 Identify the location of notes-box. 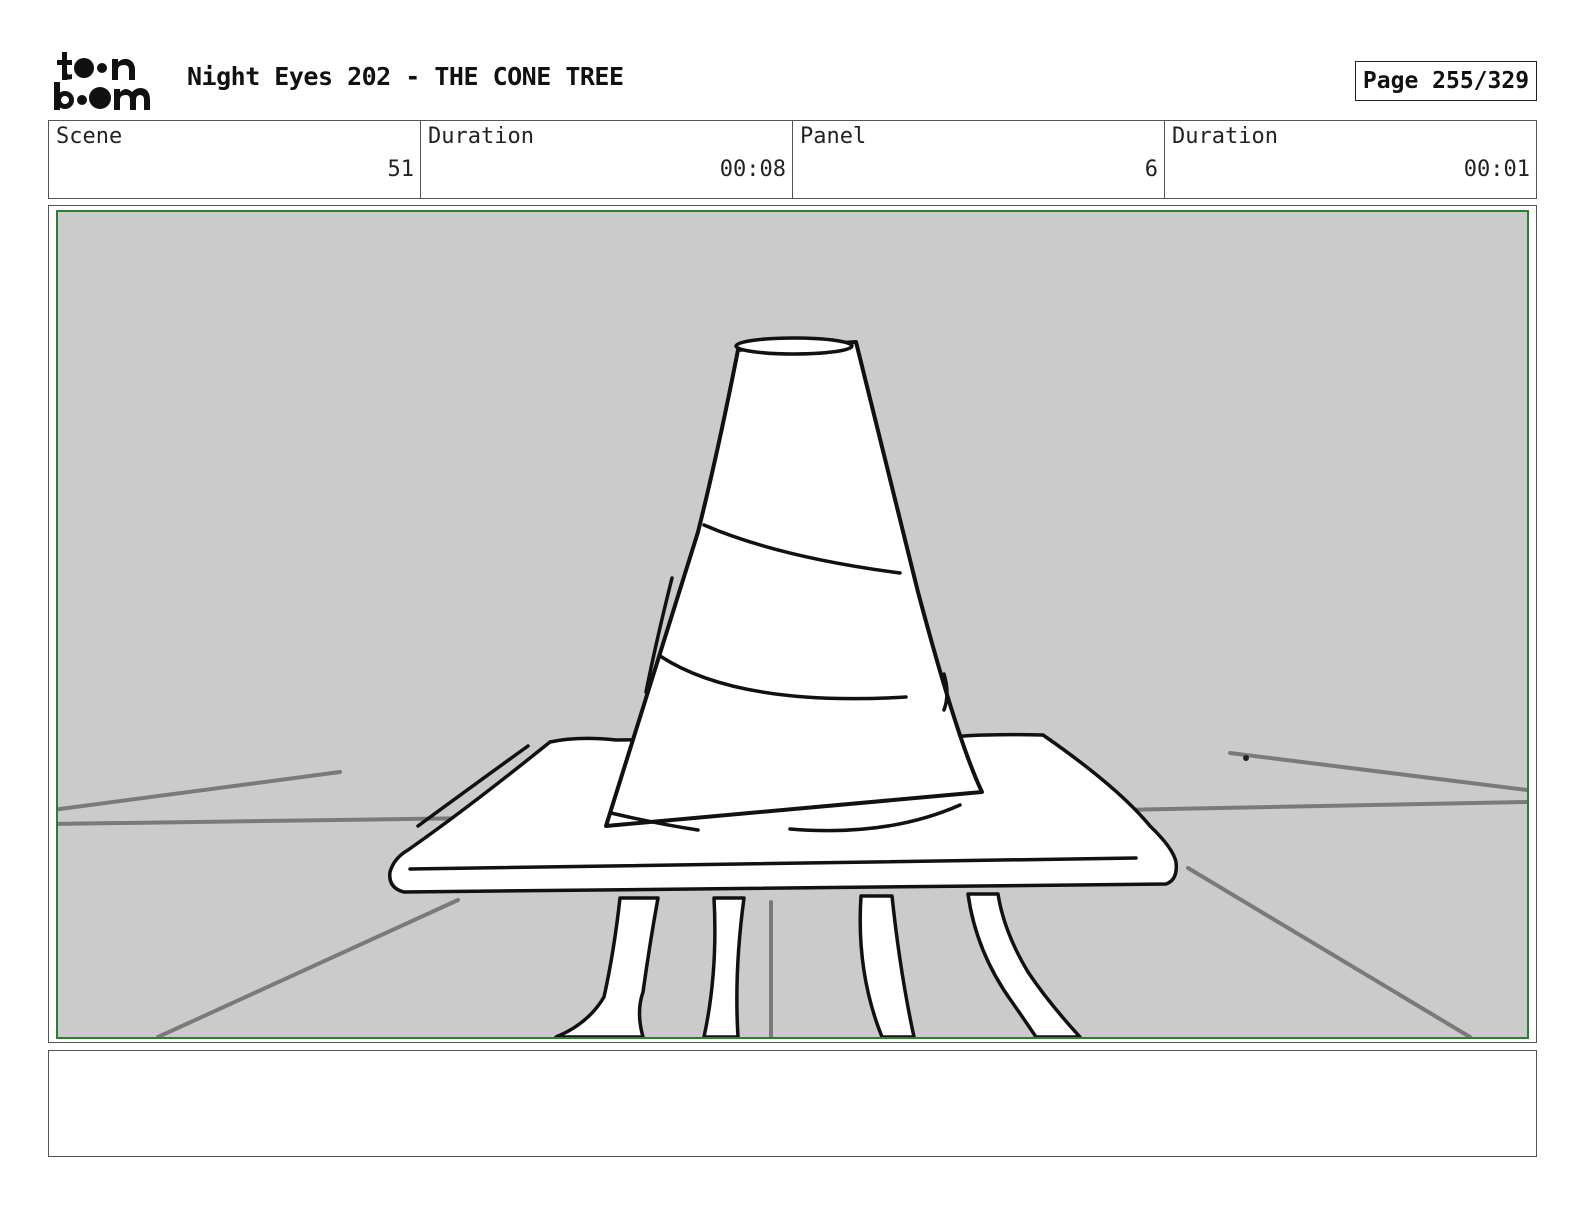
(792, 1103).